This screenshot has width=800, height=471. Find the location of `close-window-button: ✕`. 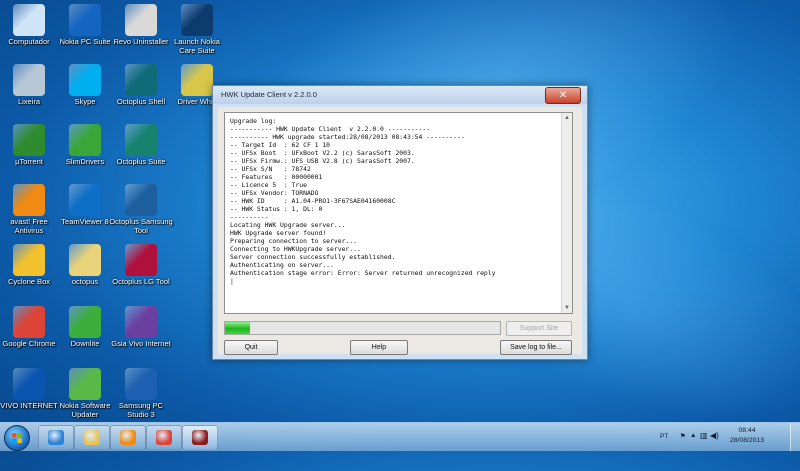

close-window-button: ✕ is located at coordinates (563, 95).